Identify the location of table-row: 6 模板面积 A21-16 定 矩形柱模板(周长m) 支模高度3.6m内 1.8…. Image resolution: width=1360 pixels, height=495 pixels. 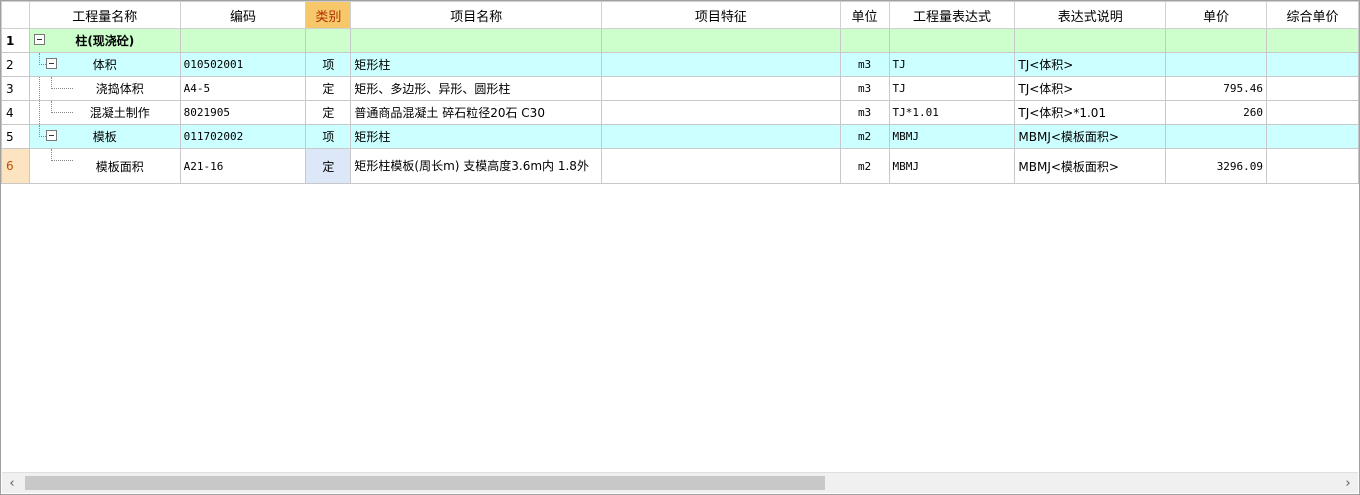
(680, 166).